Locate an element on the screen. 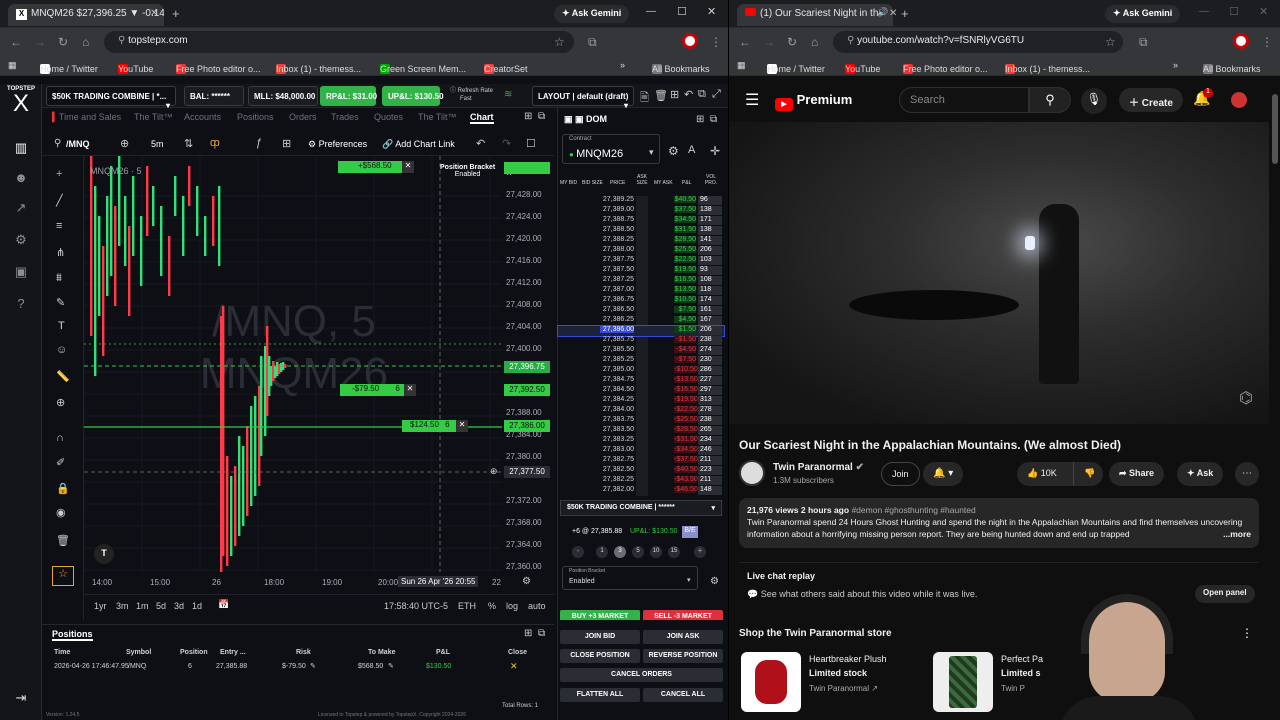 This screenshot has height=720, width=1280. tab-time-and-sales: ▍Time and Sales is located at coordinates (86, 117).